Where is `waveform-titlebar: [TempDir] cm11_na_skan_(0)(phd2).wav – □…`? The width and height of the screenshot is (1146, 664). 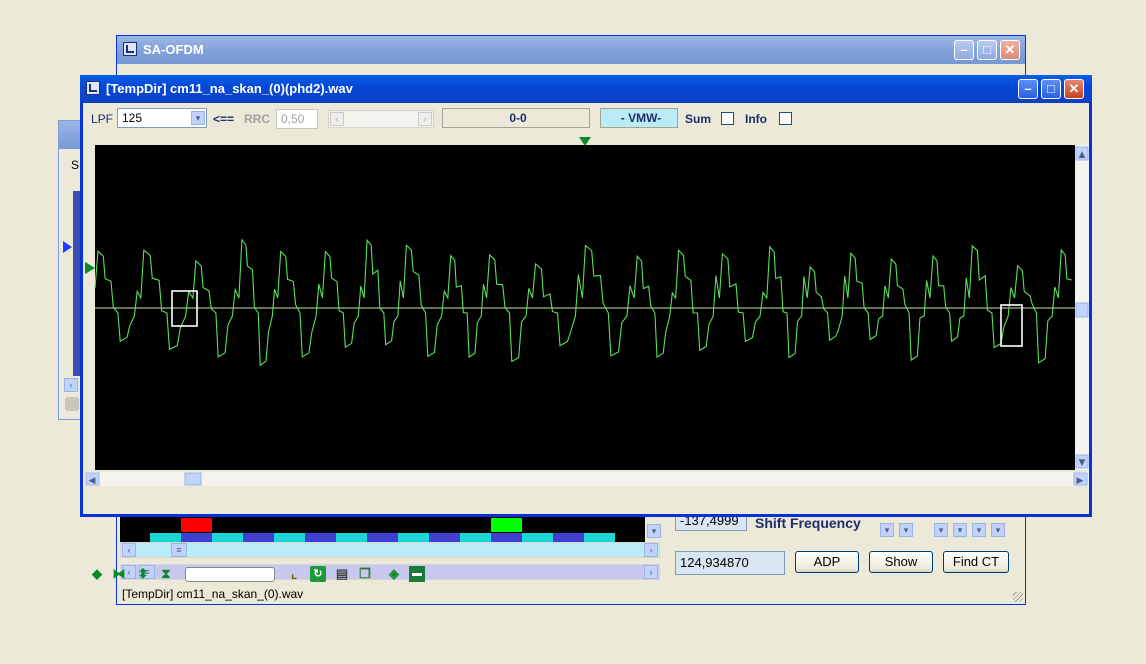
waveform-titlebar: [TempDir] cm11_na_skan_(0)(phd2).wav – □… is located at coordinates (586, 89).